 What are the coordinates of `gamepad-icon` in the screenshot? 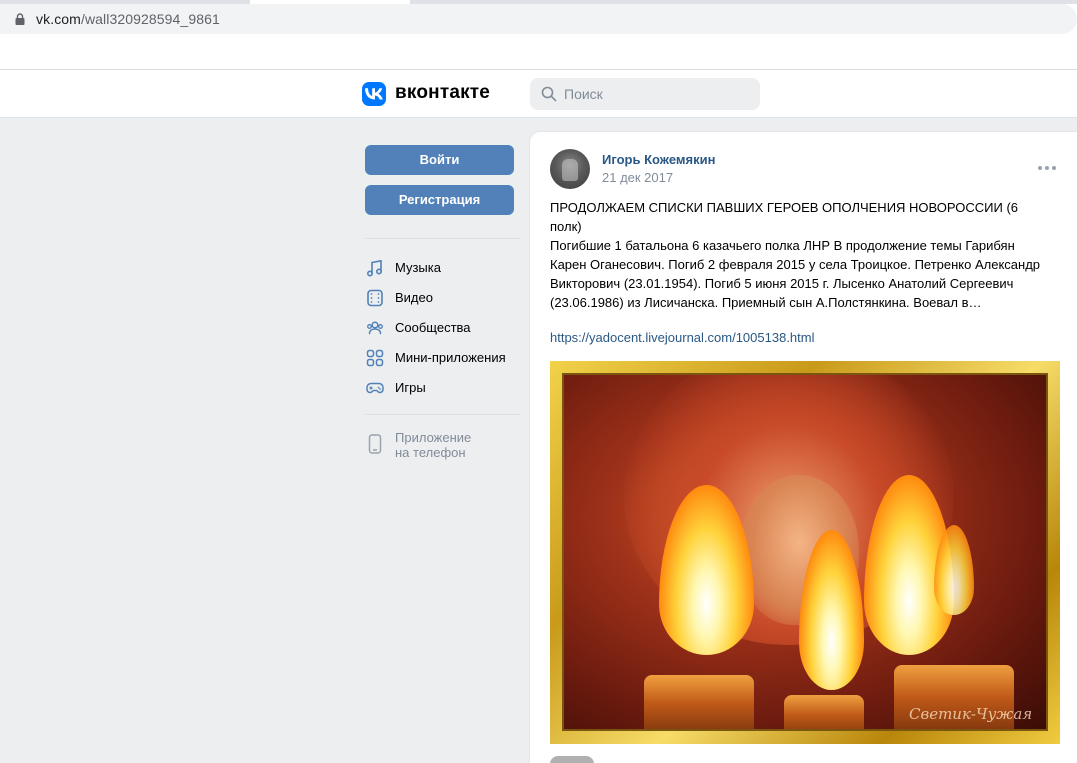 It's located at (375, 388).